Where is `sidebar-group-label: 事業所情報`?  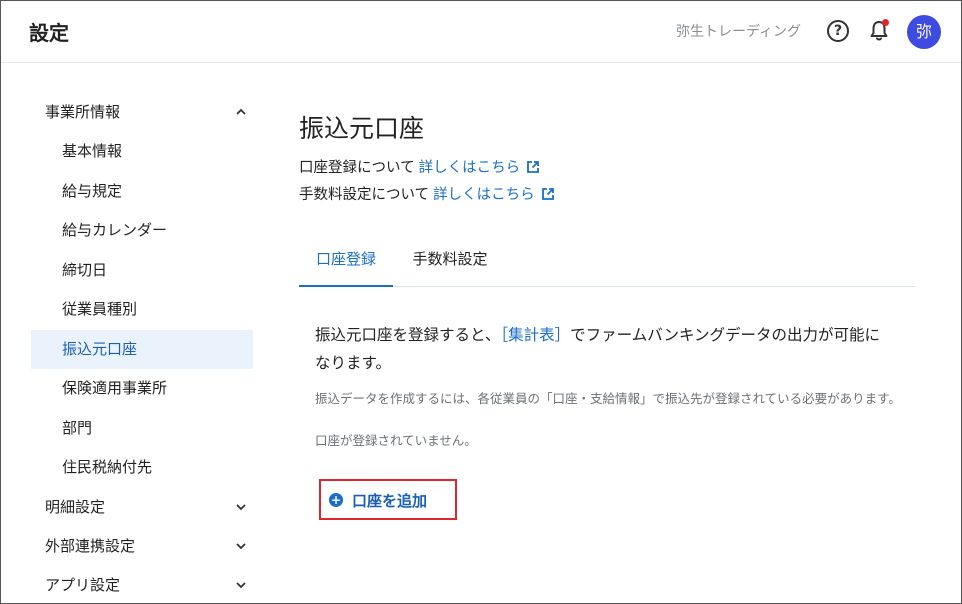 sidebar-group-label: 事業所情報 is located at coordinates (83, 112).